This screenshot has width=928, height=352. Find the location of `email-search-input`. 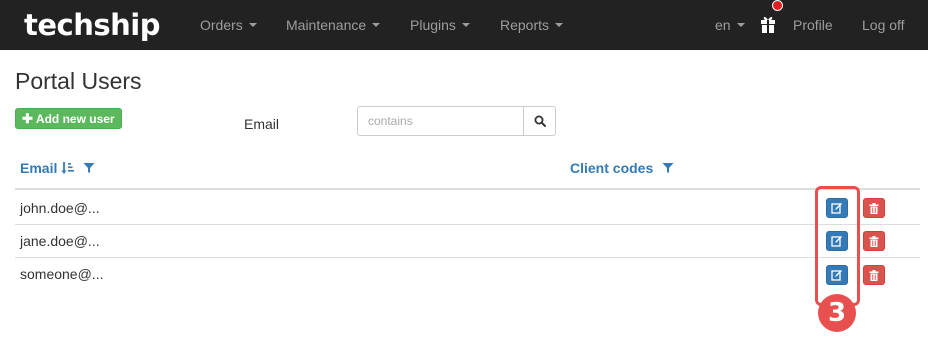

email-search-input is located at coordinates (440, 121).